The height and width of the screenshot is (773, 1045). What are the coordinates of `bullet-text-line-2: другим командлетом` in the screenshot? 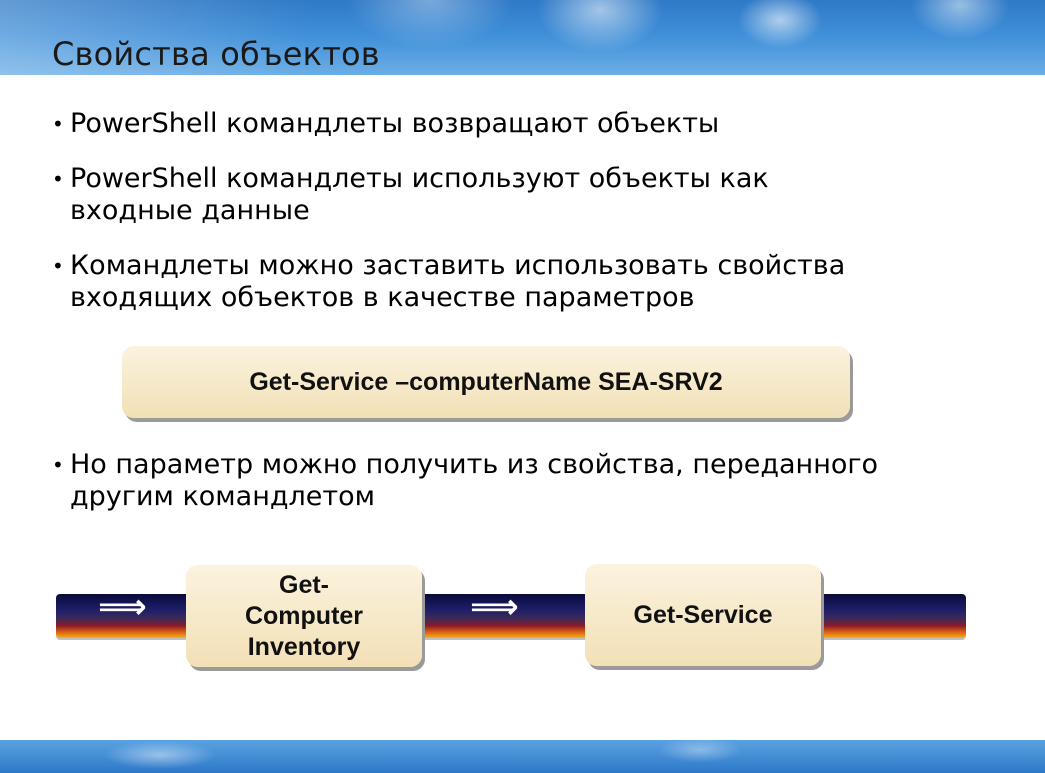 It's located at (223, 496).